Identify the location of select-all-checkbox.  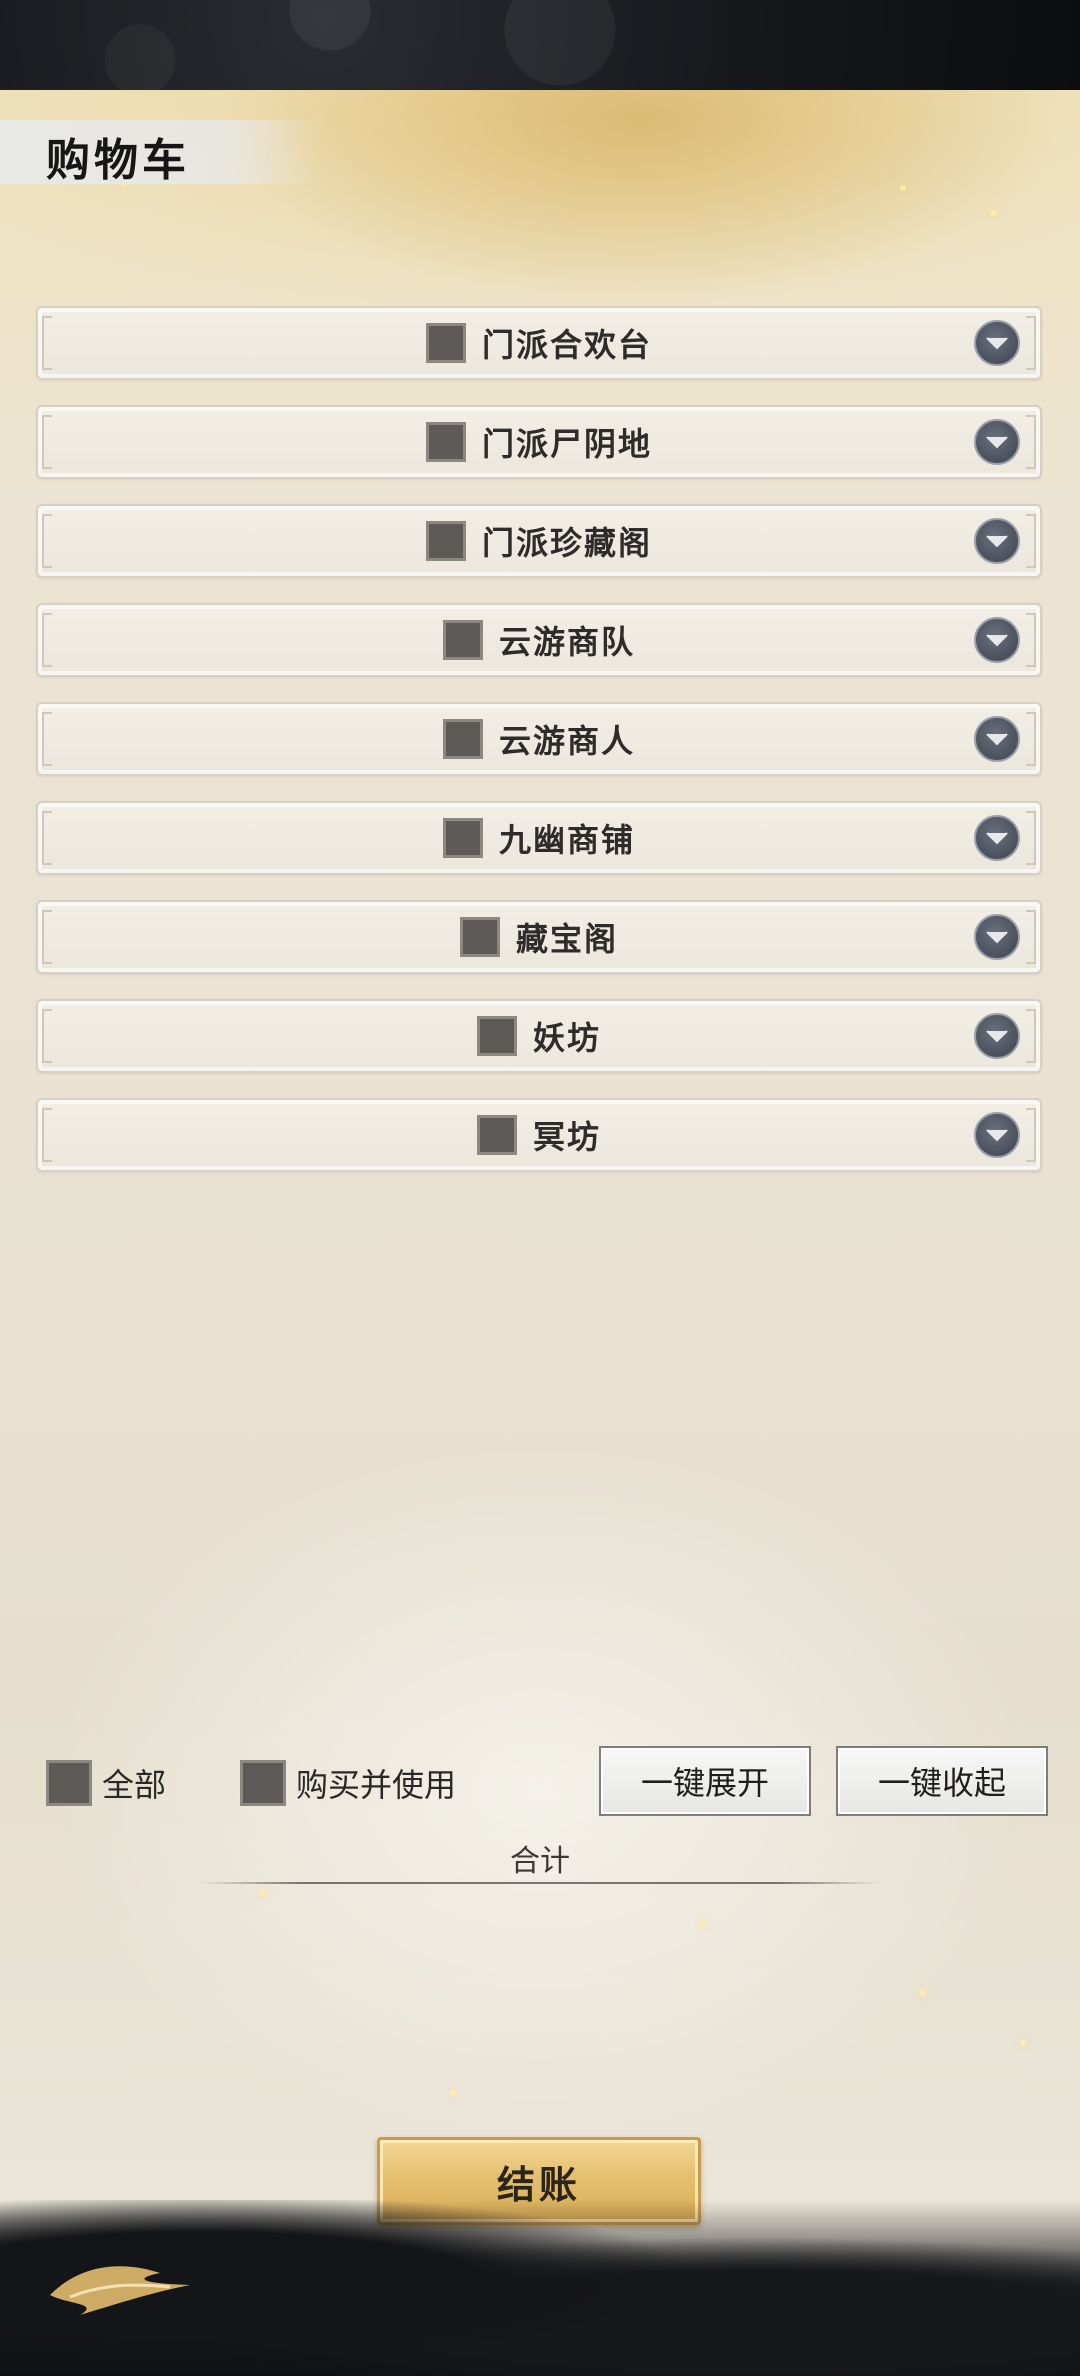
(69, 1783).